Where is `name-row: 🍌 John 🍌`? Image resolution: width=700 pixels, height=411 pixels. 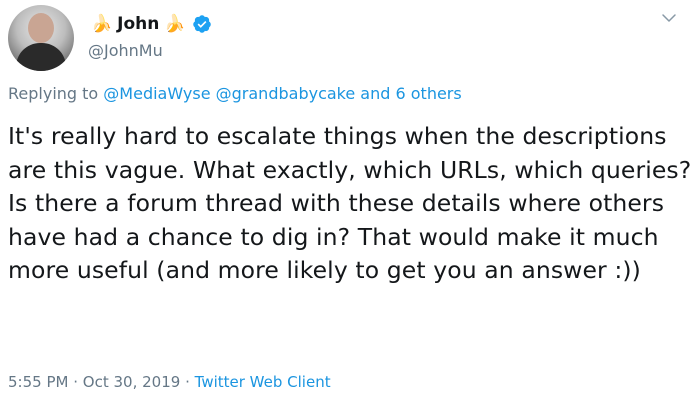 name-row: 🍌 John 🍌 is located at coordinates (150, 24).